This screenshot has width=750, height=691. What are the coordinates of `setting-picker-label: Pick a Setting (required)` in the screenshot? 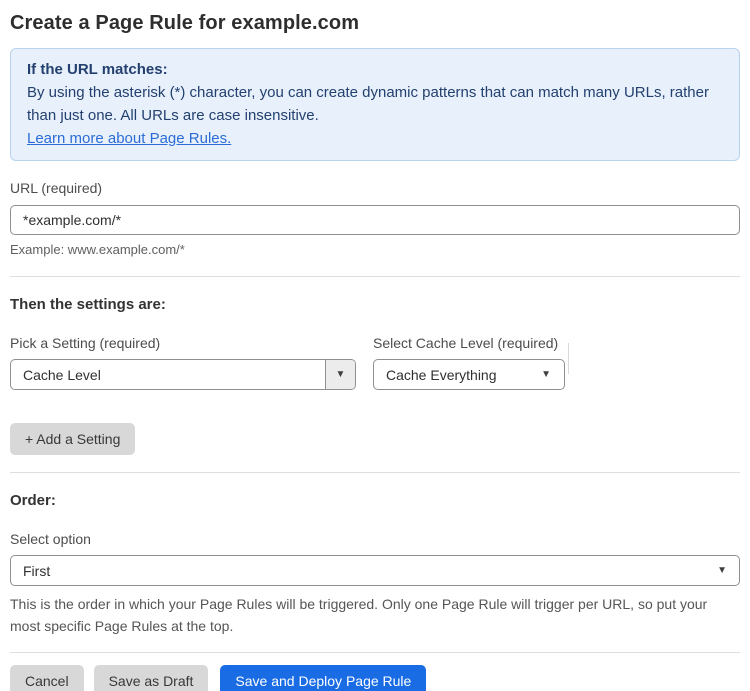 It's located at (85, 343).